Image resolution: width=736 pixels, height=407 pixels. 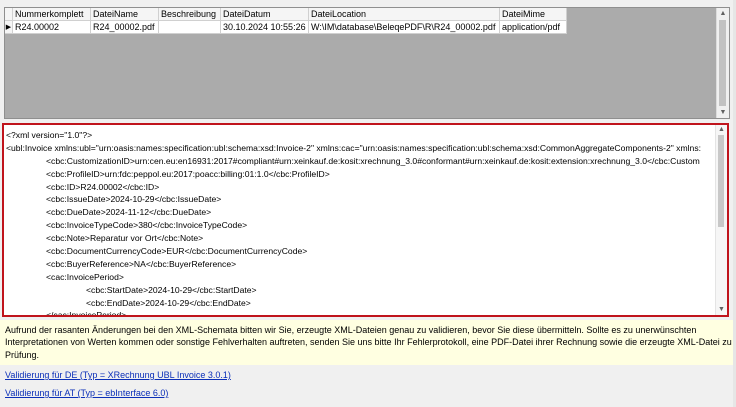 I want to click on grid-cell: 30.10.2024 10:55:26, so click(x=265, y=27).